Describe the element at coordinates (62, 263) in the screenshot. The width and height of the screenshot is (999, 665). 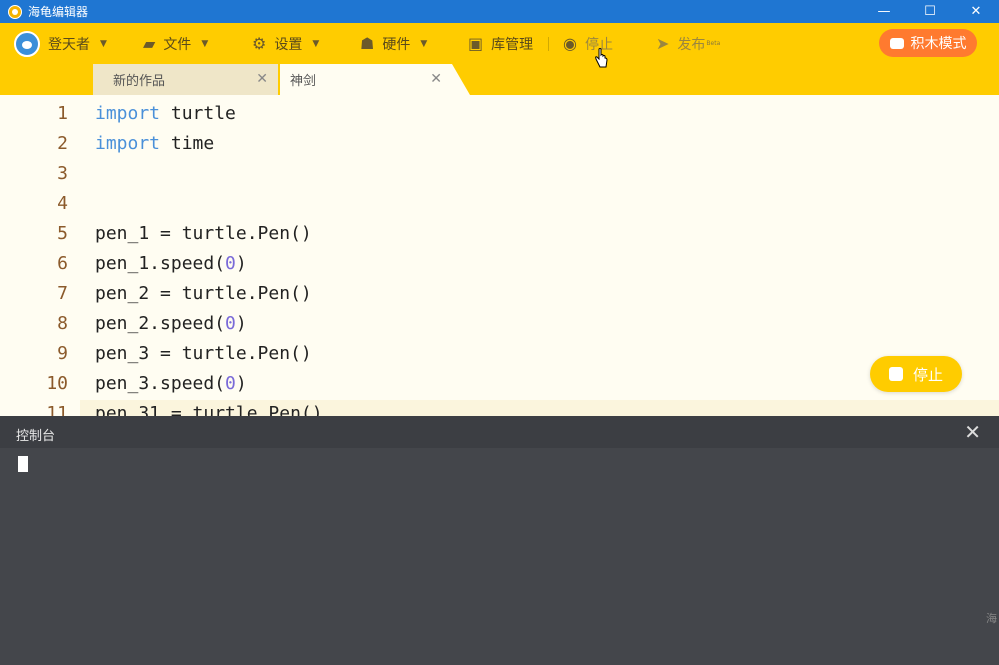
I see `line-number: 6` at that location.